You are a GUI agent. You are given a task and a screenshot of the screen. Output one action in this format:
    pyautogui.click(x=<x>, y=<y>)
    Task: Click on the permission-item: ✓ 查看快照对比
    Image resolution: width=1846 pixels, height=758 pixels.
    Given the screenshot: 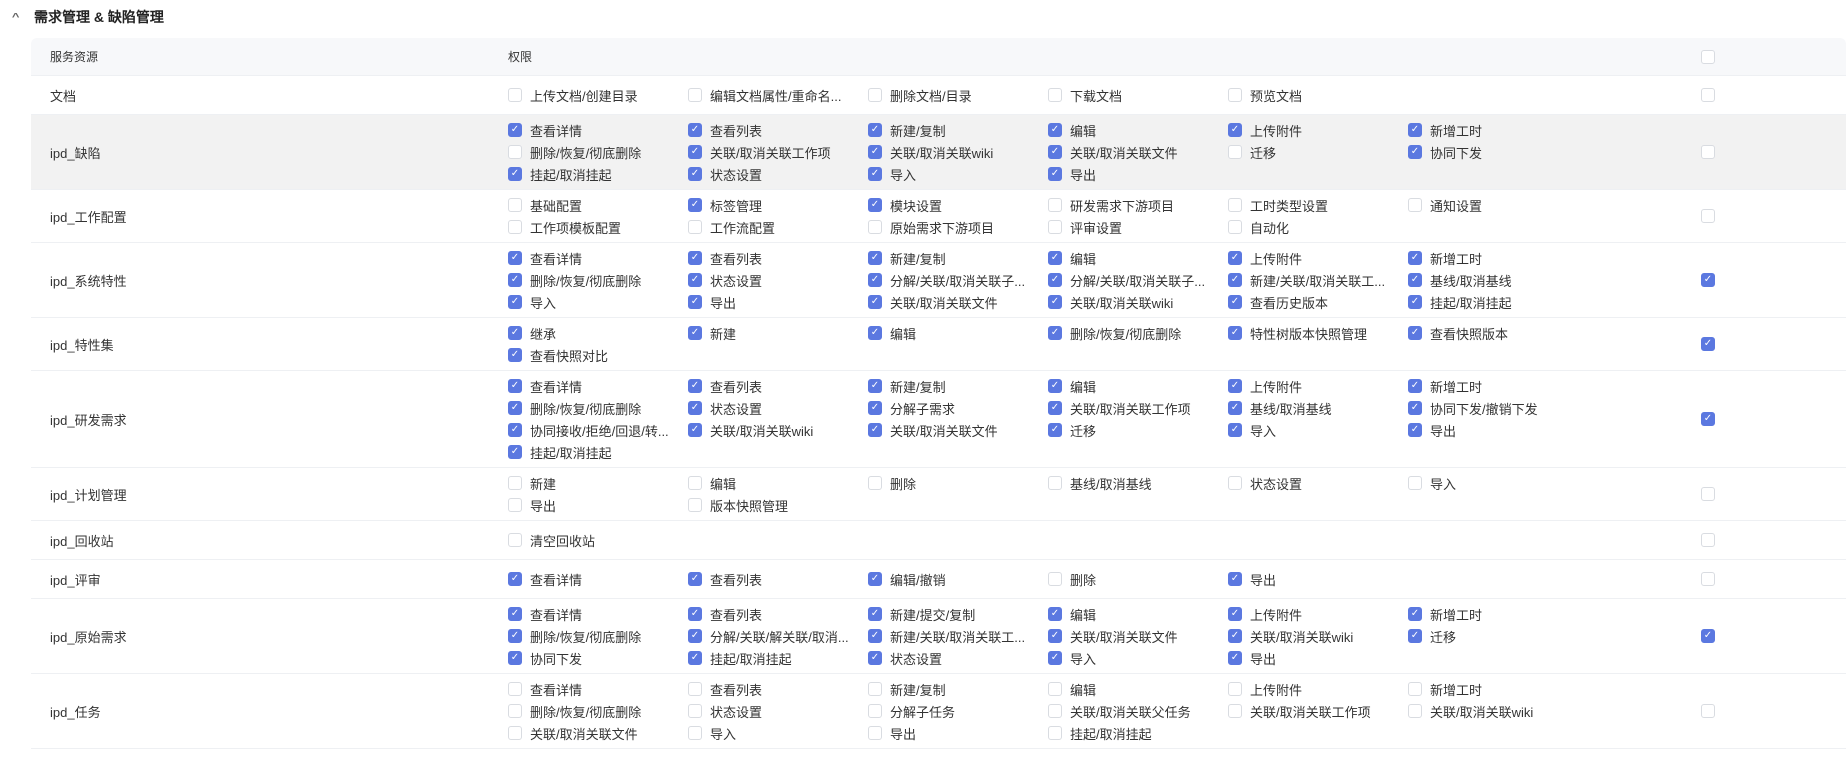 What is the action you would take?
    pyautogui.click(x=598, y=355)
    